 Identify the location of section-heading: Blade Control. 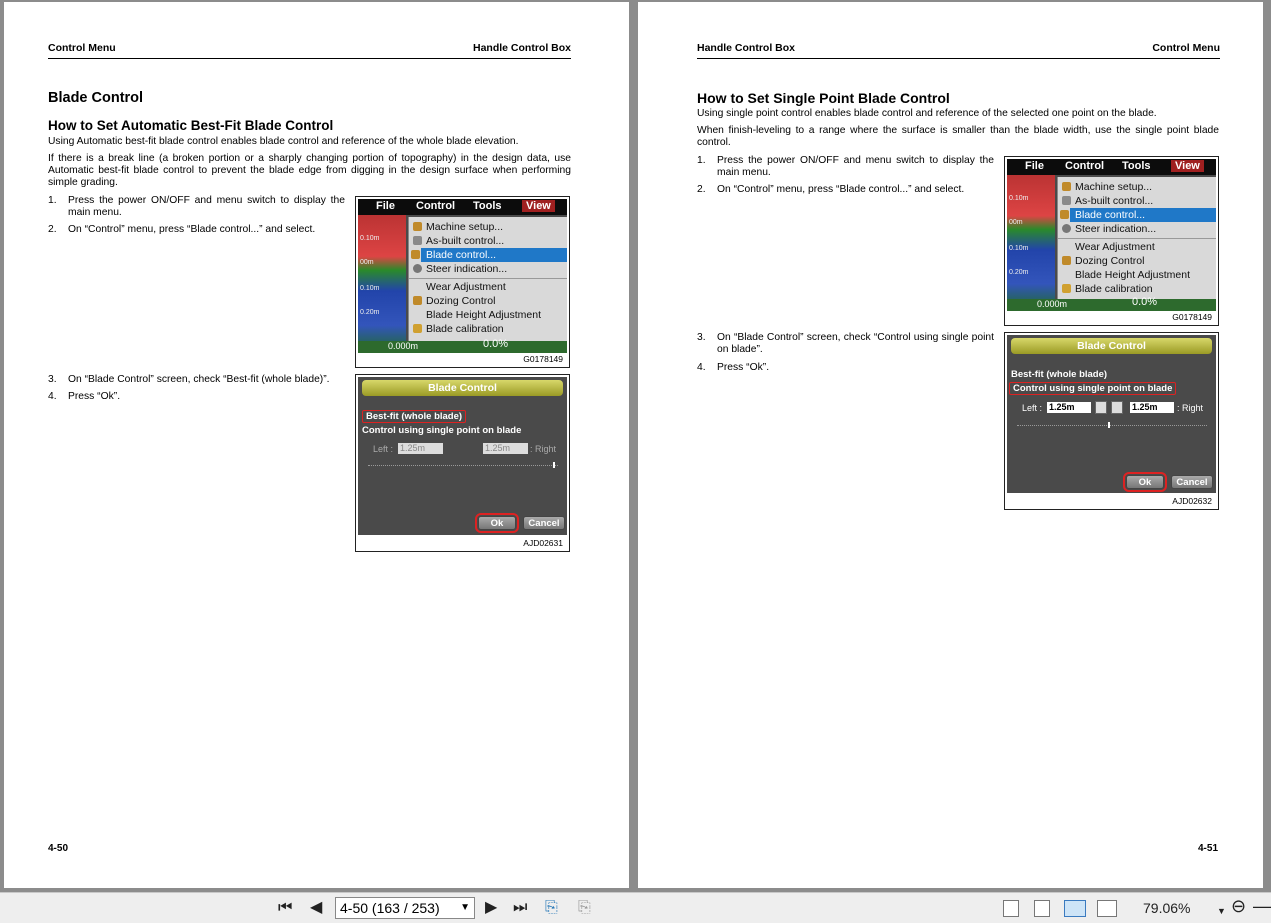
(96, 98).